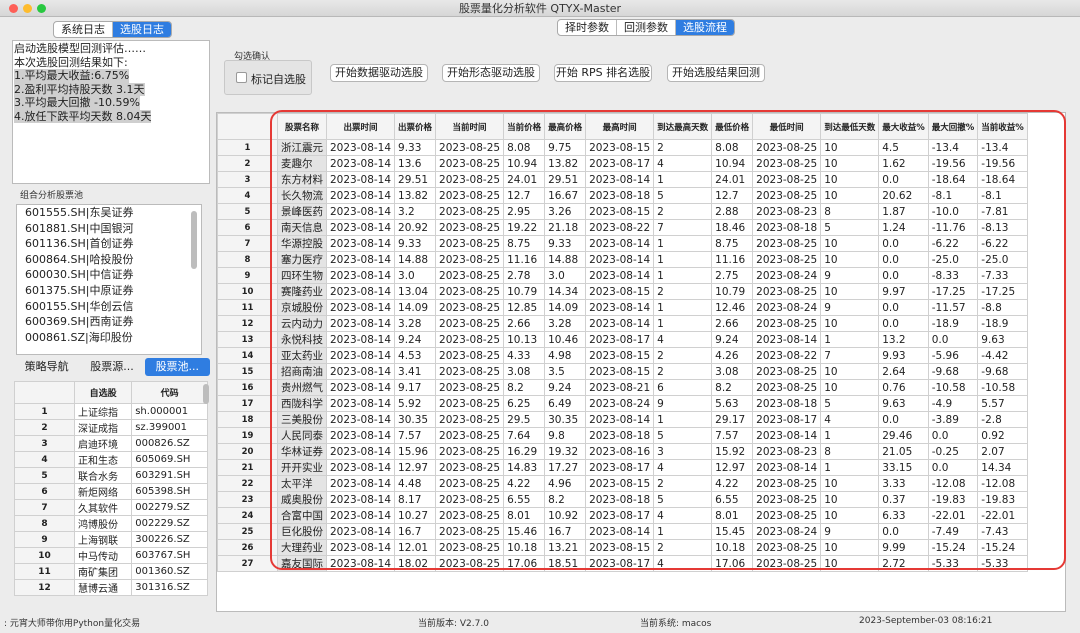 The width and height of the screenshot is (1080, 633). What do you see at coordinates (415, 531) in the screenshot?
I see `table-cell: 16.7` at bounding box center [415, 531].